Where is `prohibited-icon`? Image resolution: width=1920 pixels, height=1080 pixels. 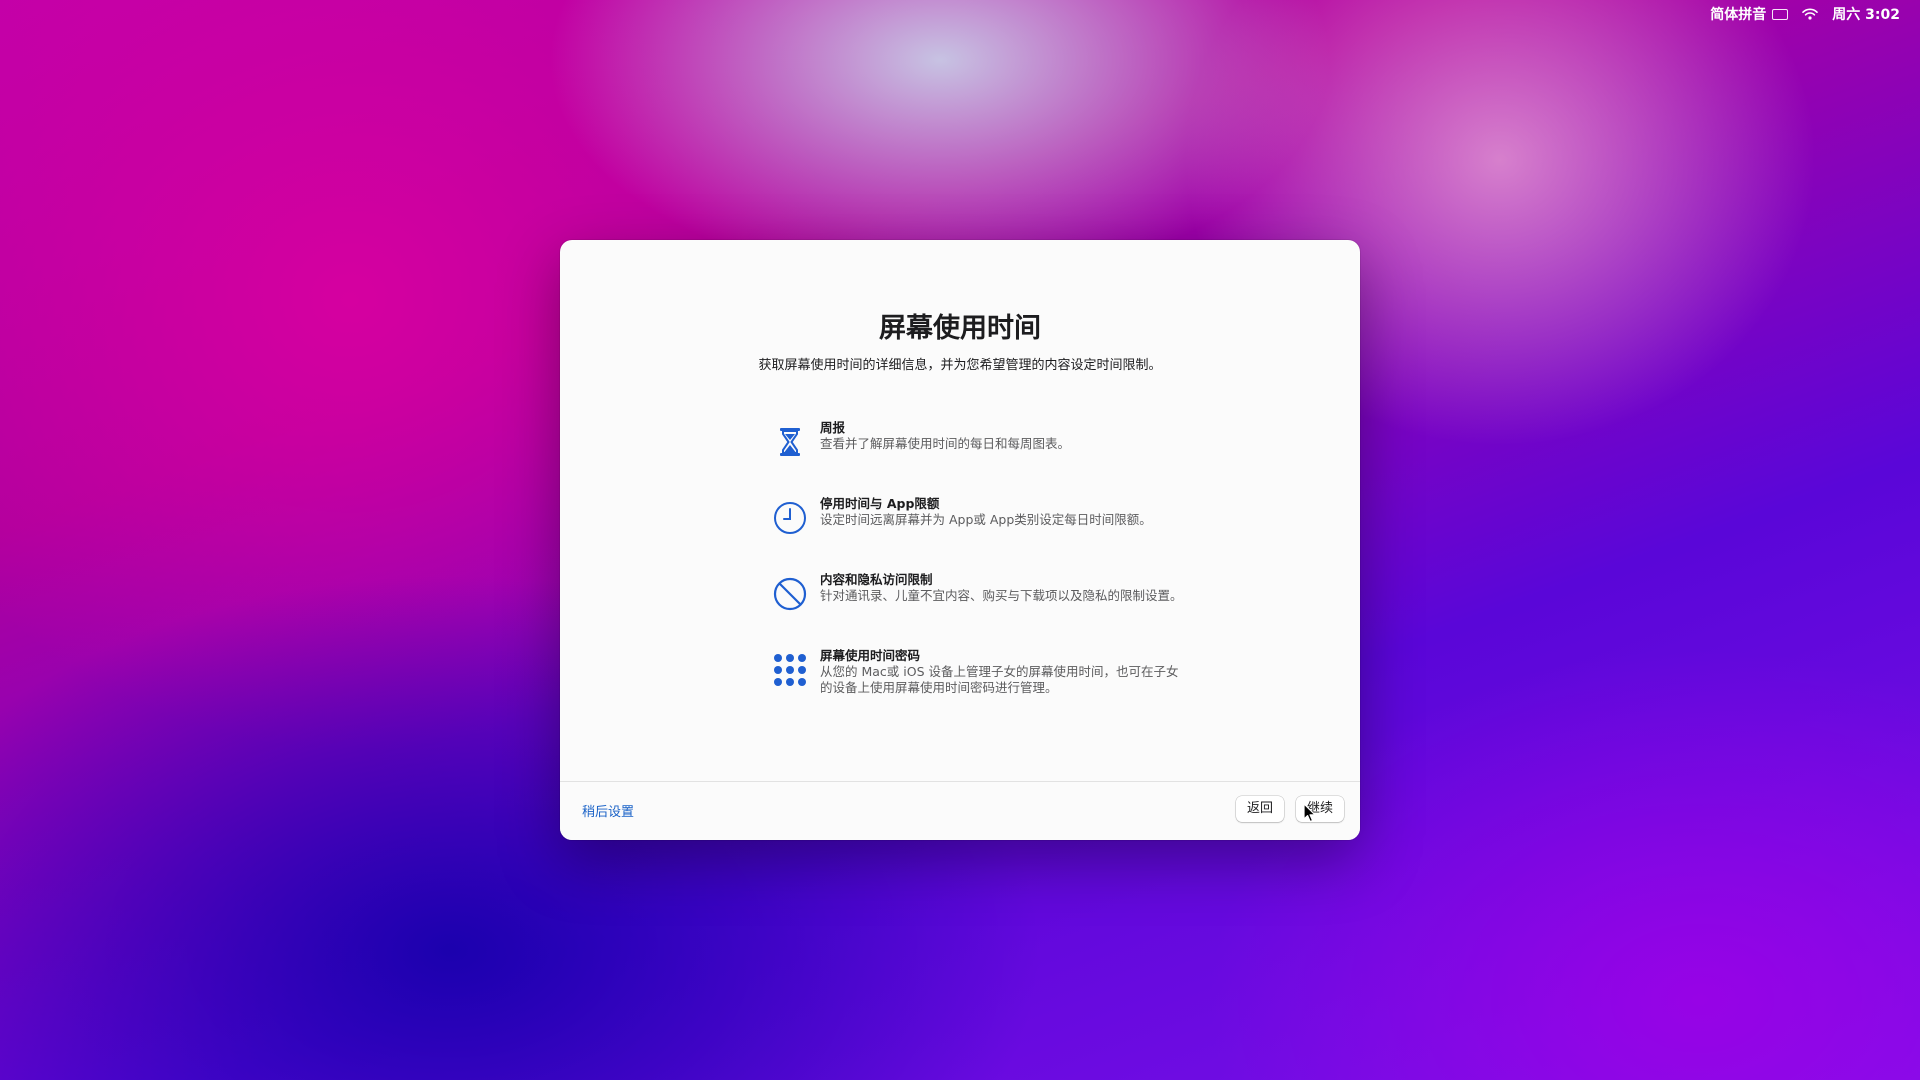 prohibited-icon is located at coordinates (790, 594).